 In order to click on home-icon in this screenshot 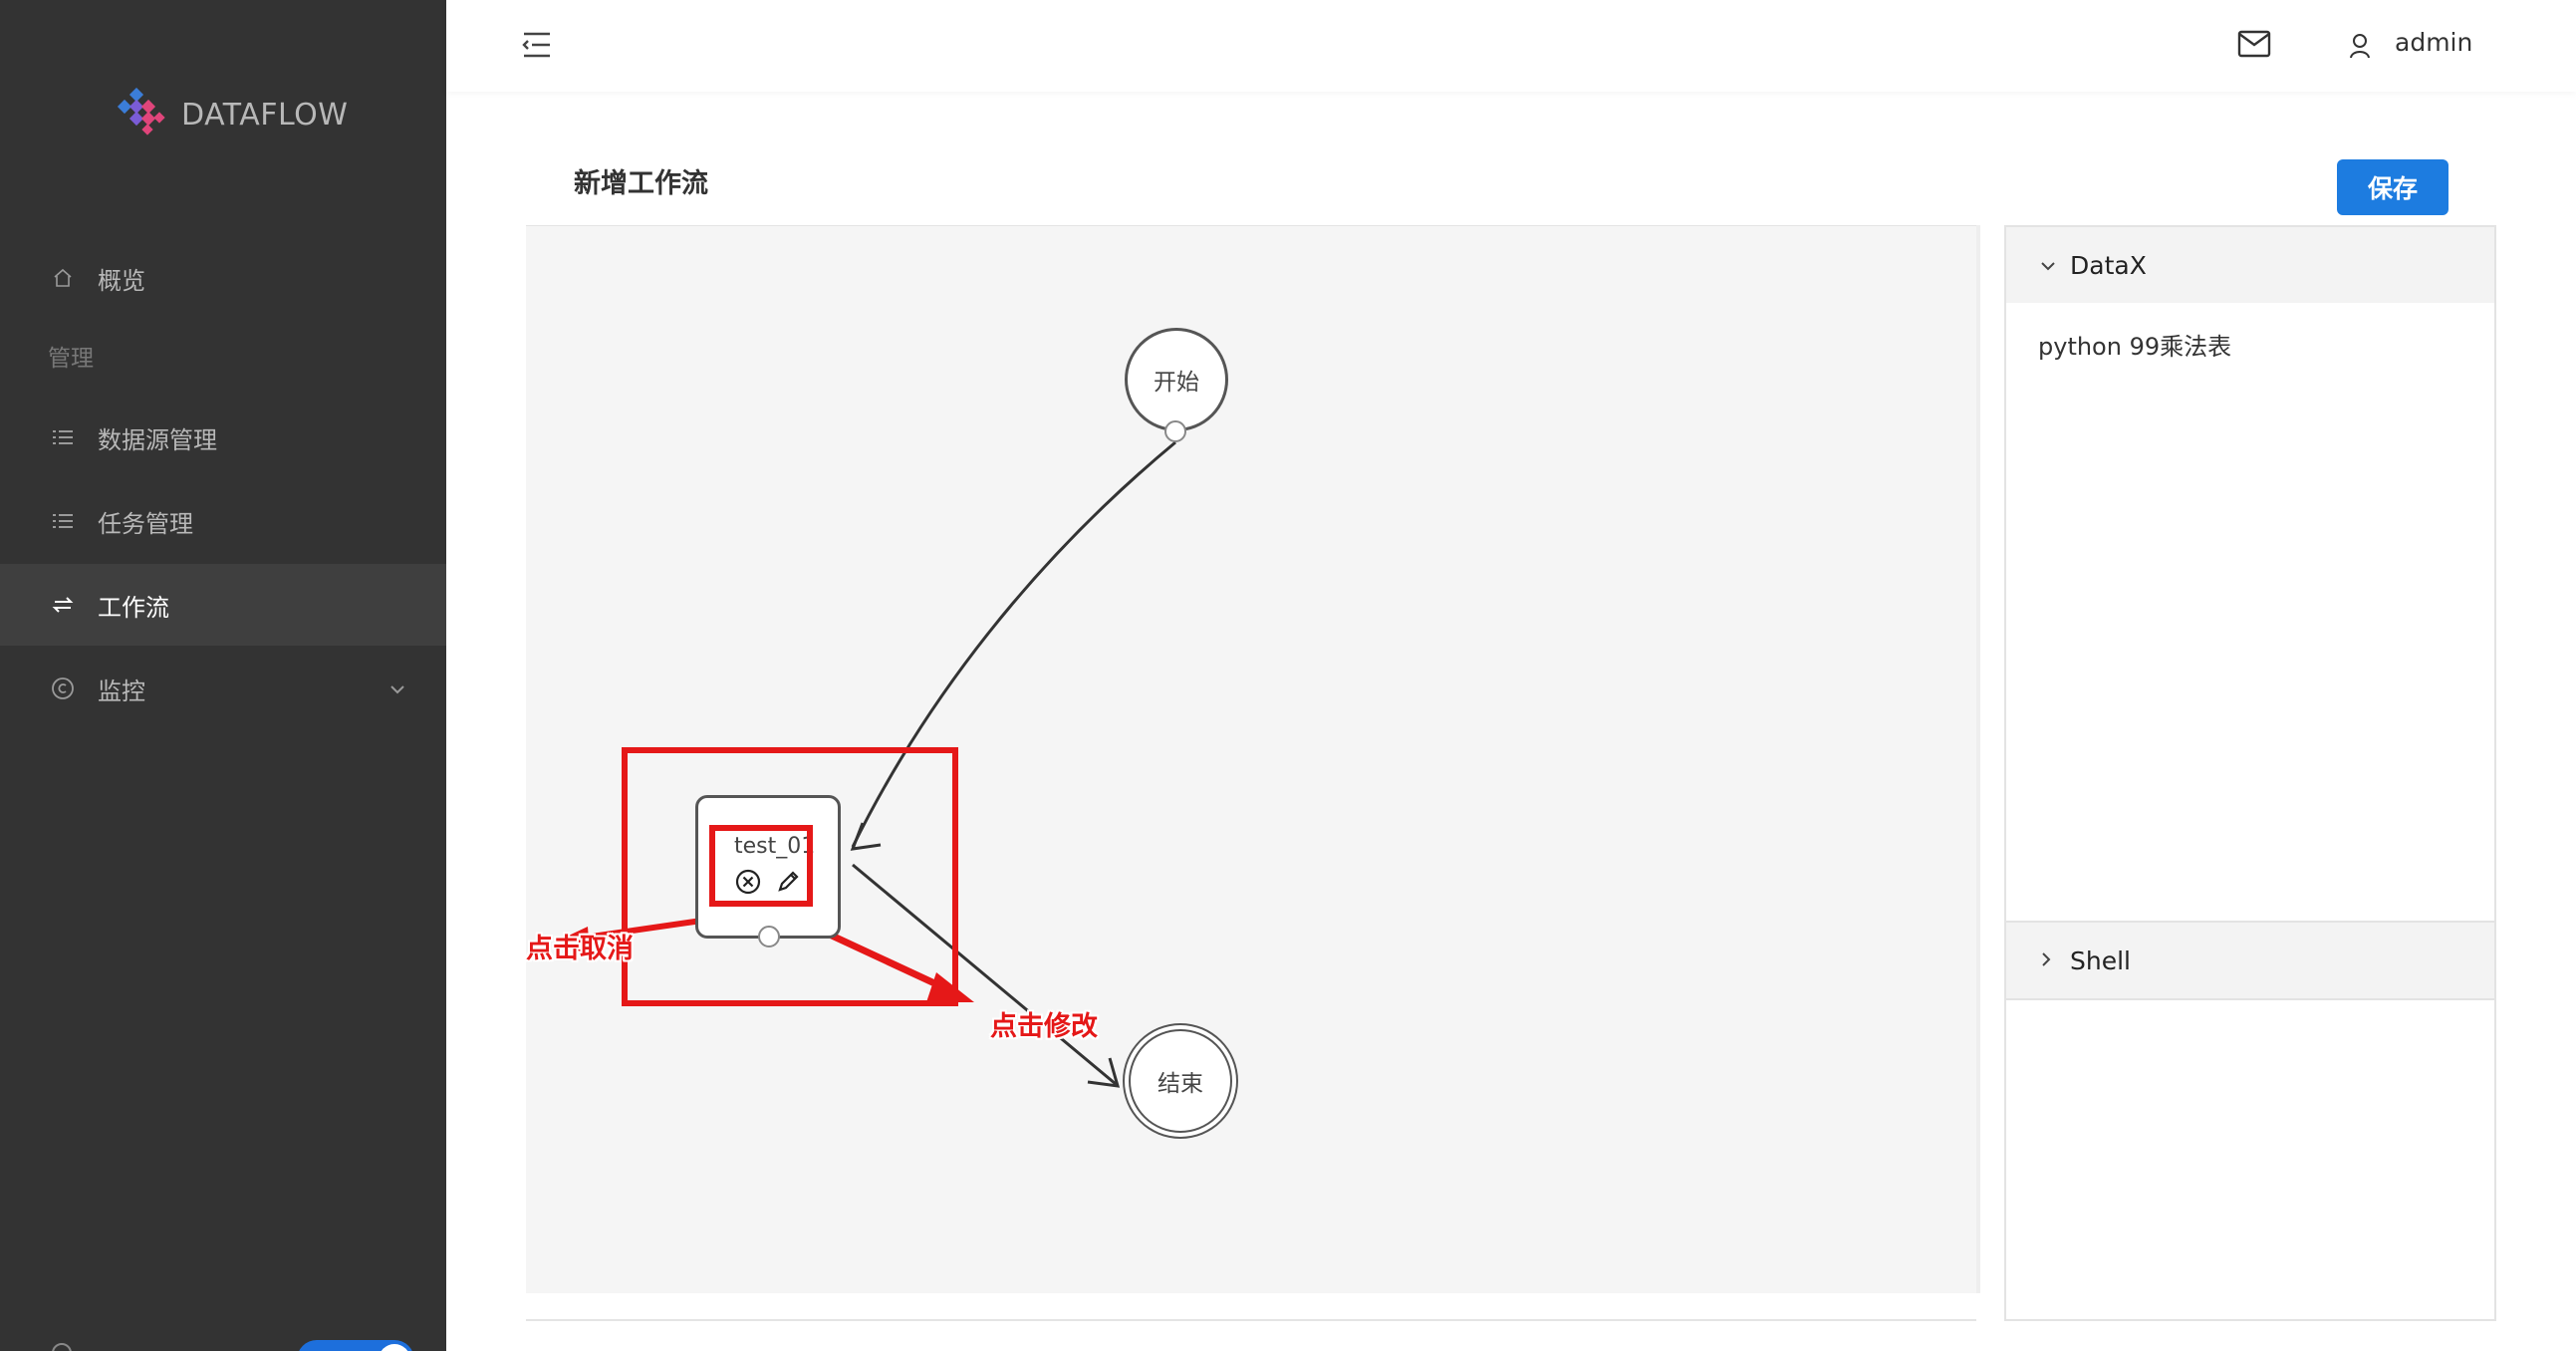, I will do `click(63, 278)`.